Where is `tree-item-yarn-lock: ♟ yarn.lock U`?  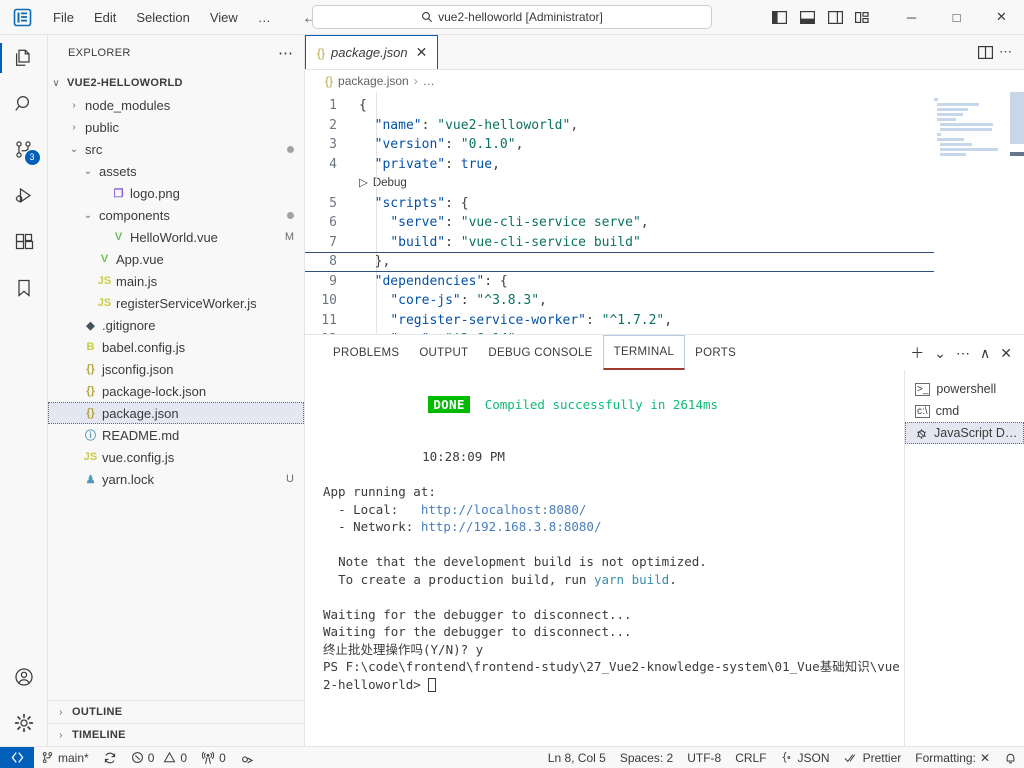 tree-item-yarn-lock: ♟ yarn.lock U is located at coordinates (176, 479).